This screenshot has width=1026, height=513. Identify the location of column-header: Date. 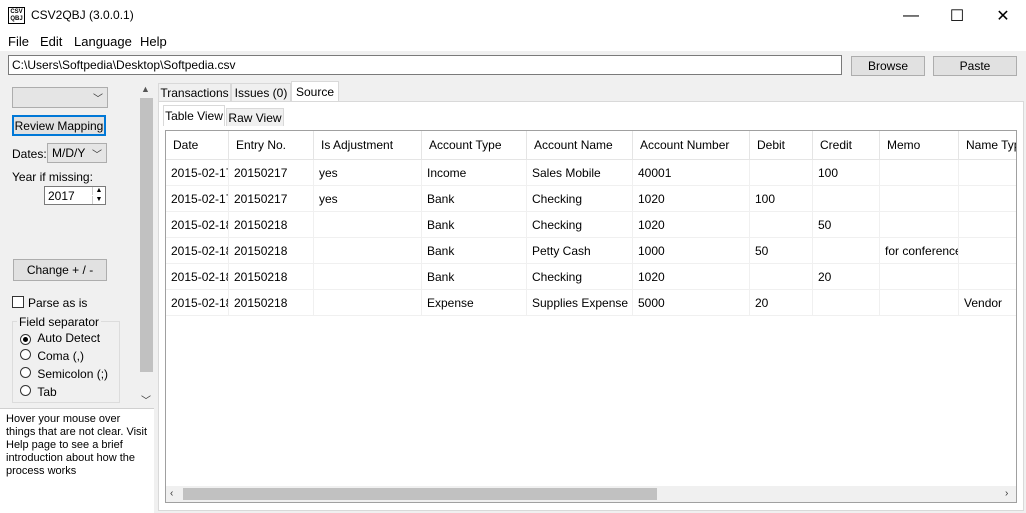
(197, 145).